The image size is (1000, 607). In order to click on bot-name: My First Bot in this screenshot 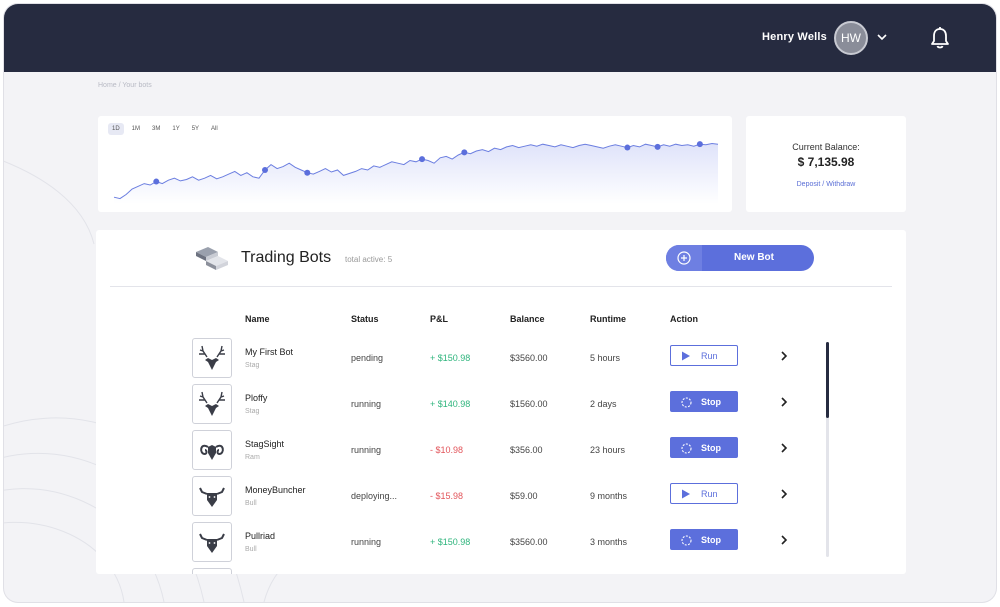, I will do `click(269, 352)`.